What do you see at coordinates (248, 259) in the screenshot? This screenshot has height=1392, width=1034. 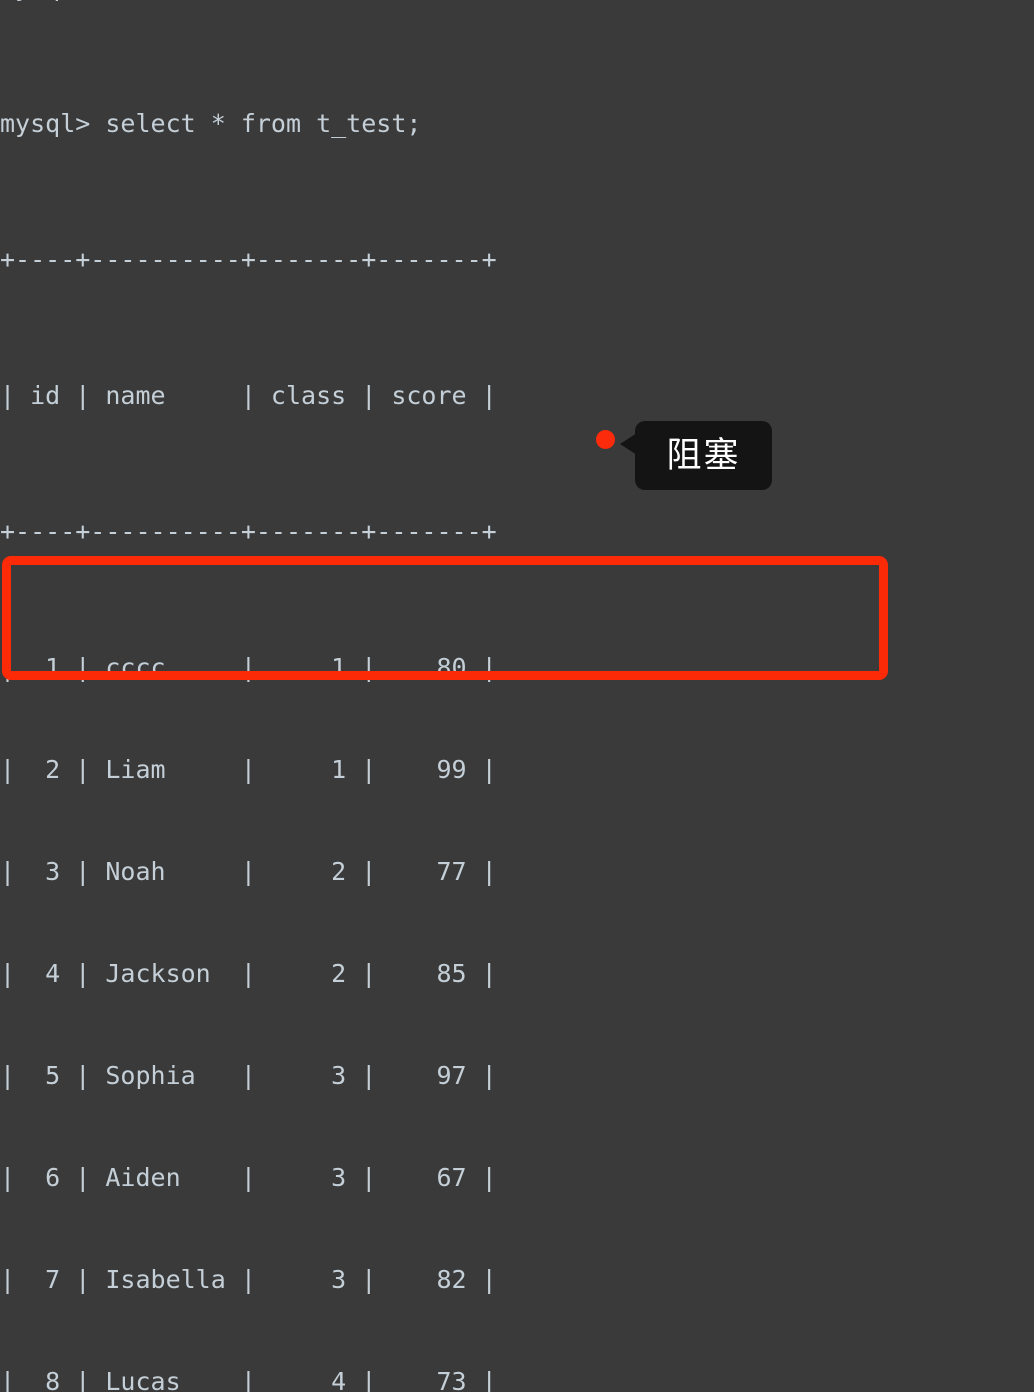 I see `table-rule-top: +----+----------+-------+-------+` at bounding box center [248, 259].